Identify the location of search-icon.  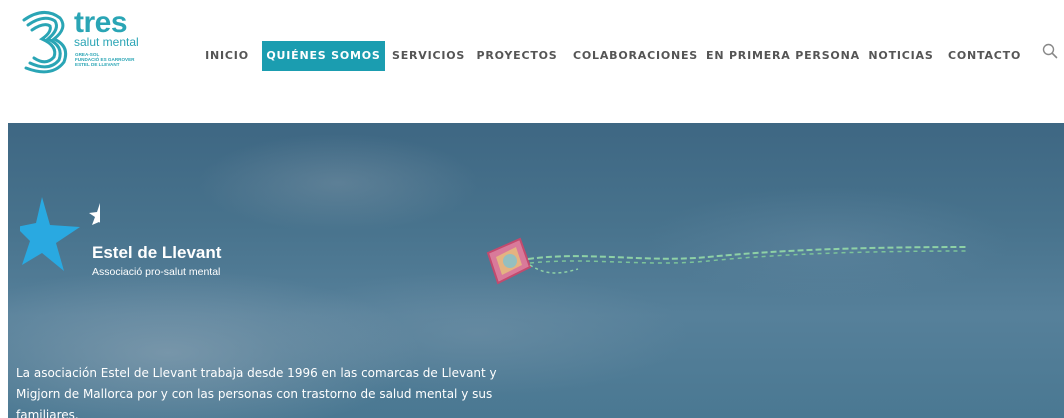
(1050, 51).